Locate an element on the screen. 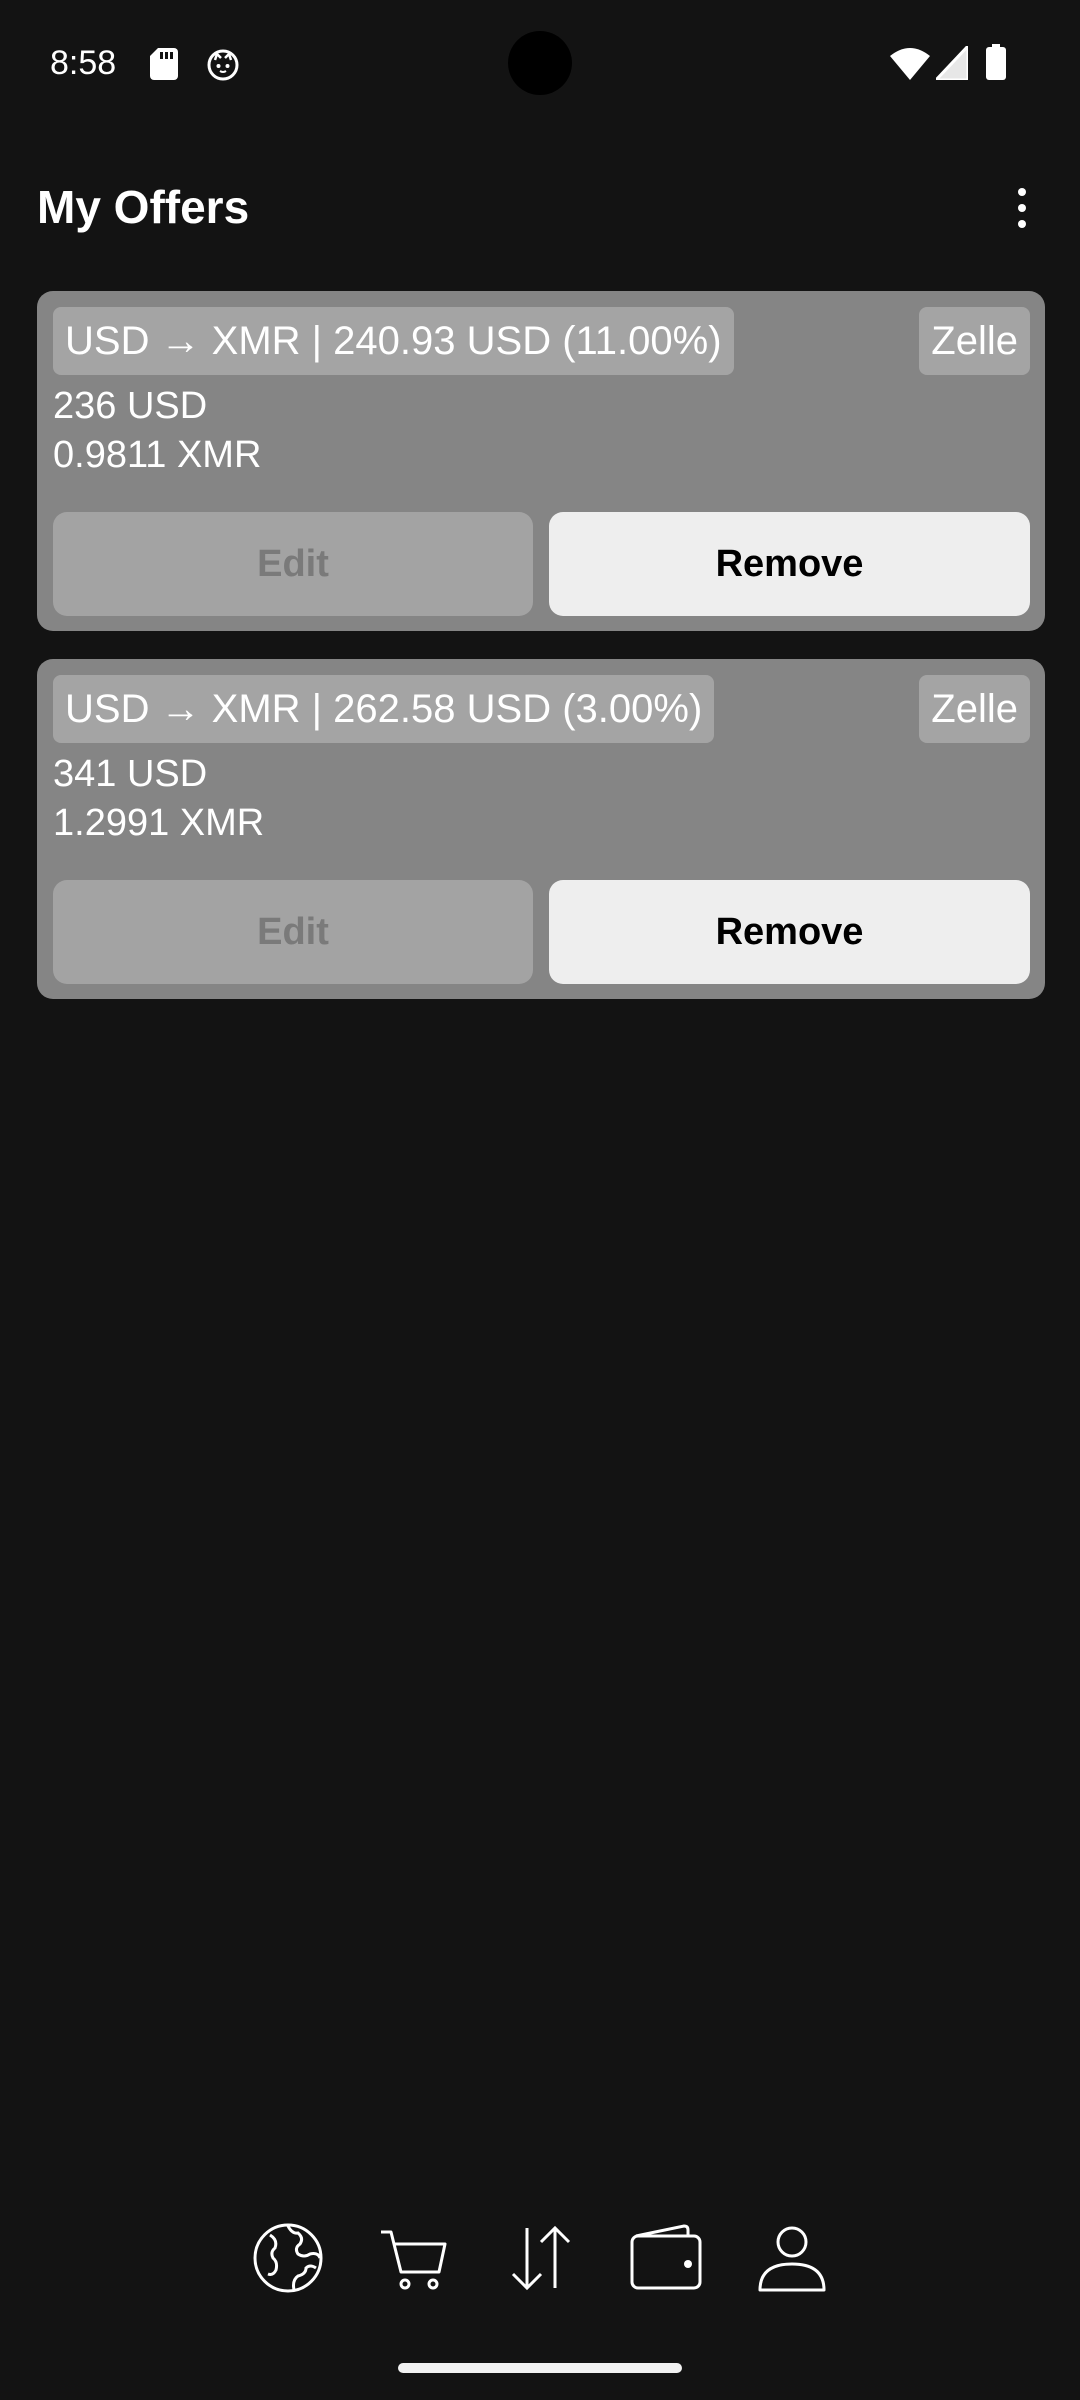 The height and width of the screenshot is (2400, 1080). home-indicator is located at coordinates (540, 2368).